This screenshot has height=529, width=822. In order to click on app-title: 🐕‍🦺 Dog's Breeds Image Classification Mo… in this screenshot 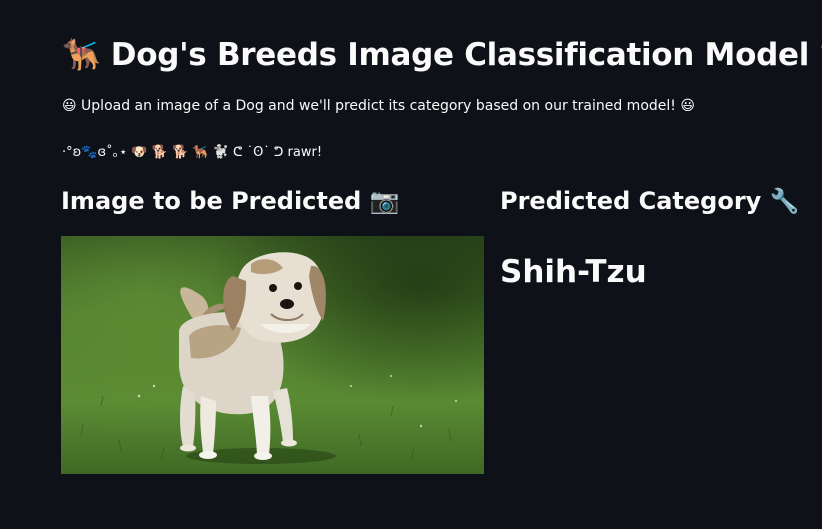, I will do `click(442, 55)`.